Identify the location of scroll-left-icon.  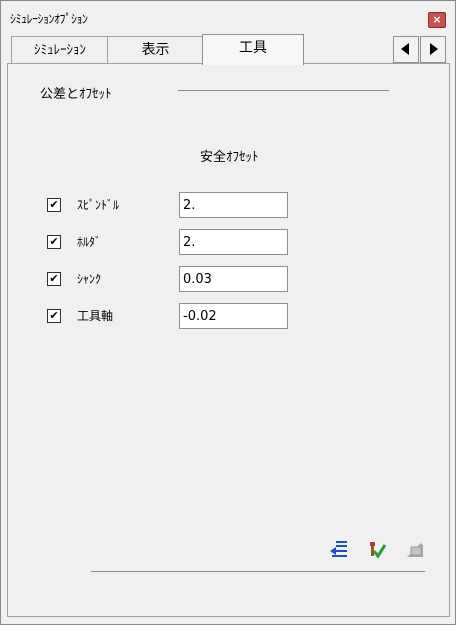
(405, 49).